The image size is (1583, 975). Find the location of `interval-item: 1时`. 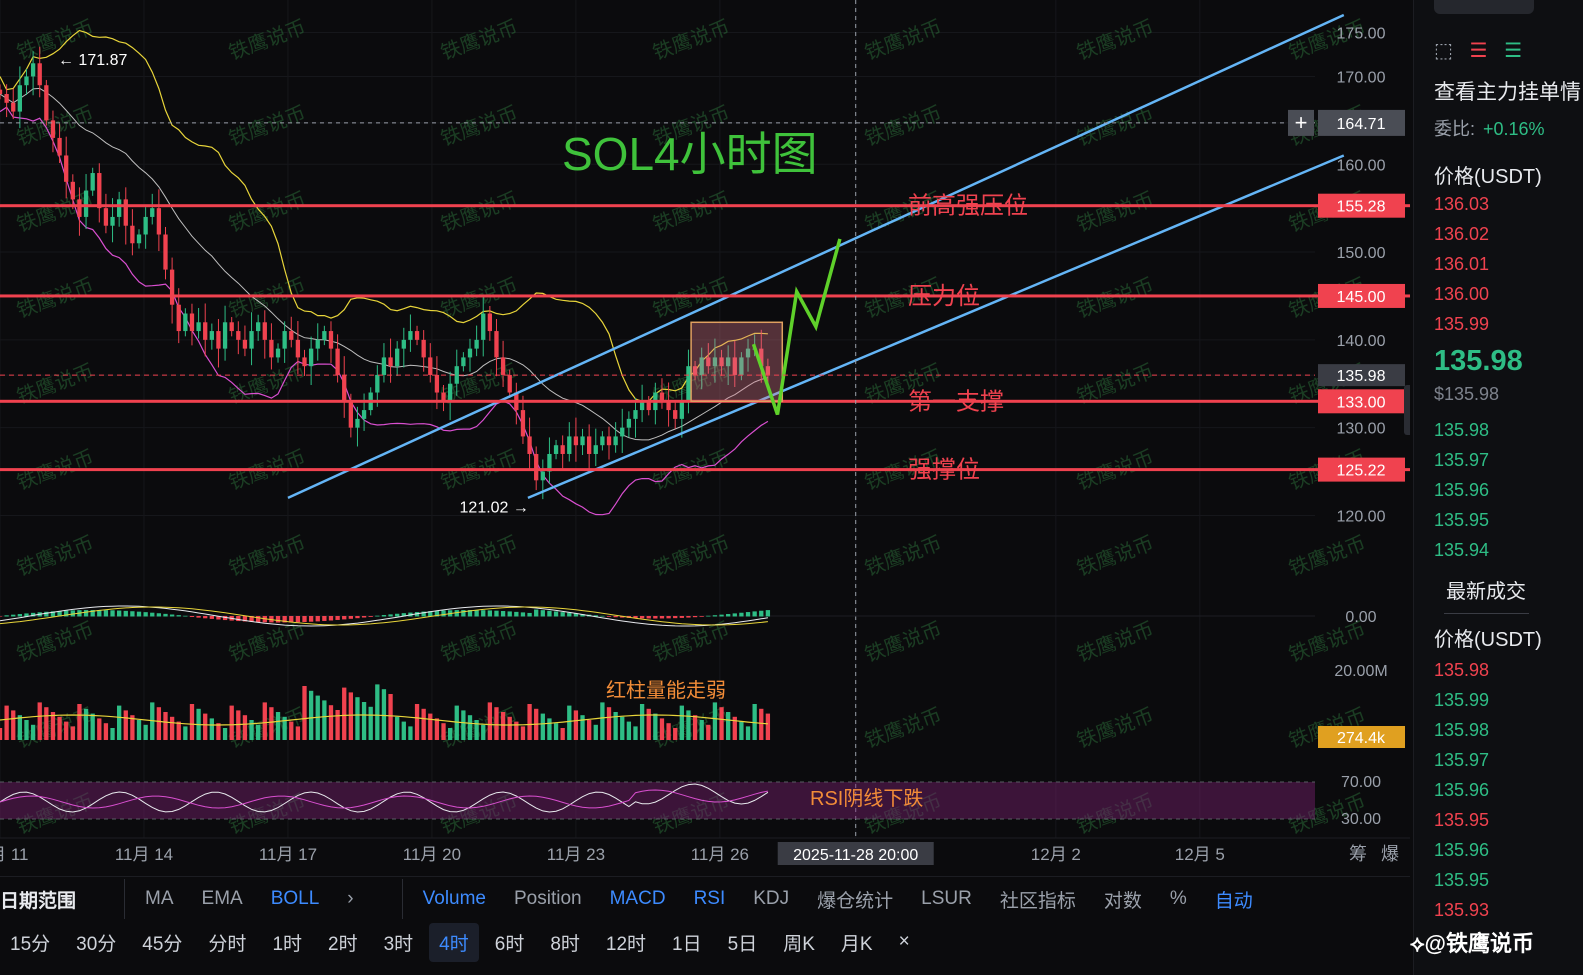

interval-item: 1时 is located at coordinates (287, 942).